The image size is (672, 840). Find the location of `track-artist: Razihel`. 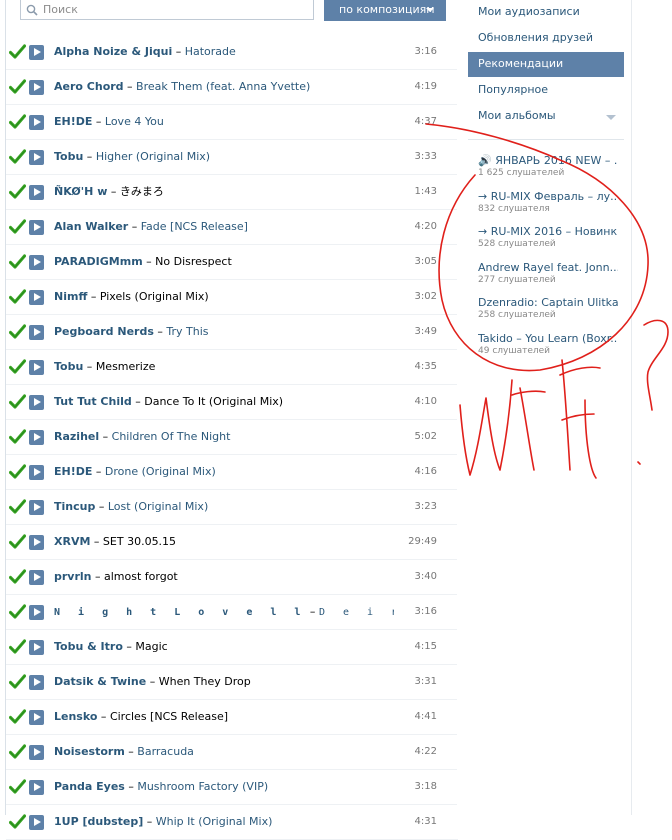

track-artist: Razihel is located at coordinates (76, 436).